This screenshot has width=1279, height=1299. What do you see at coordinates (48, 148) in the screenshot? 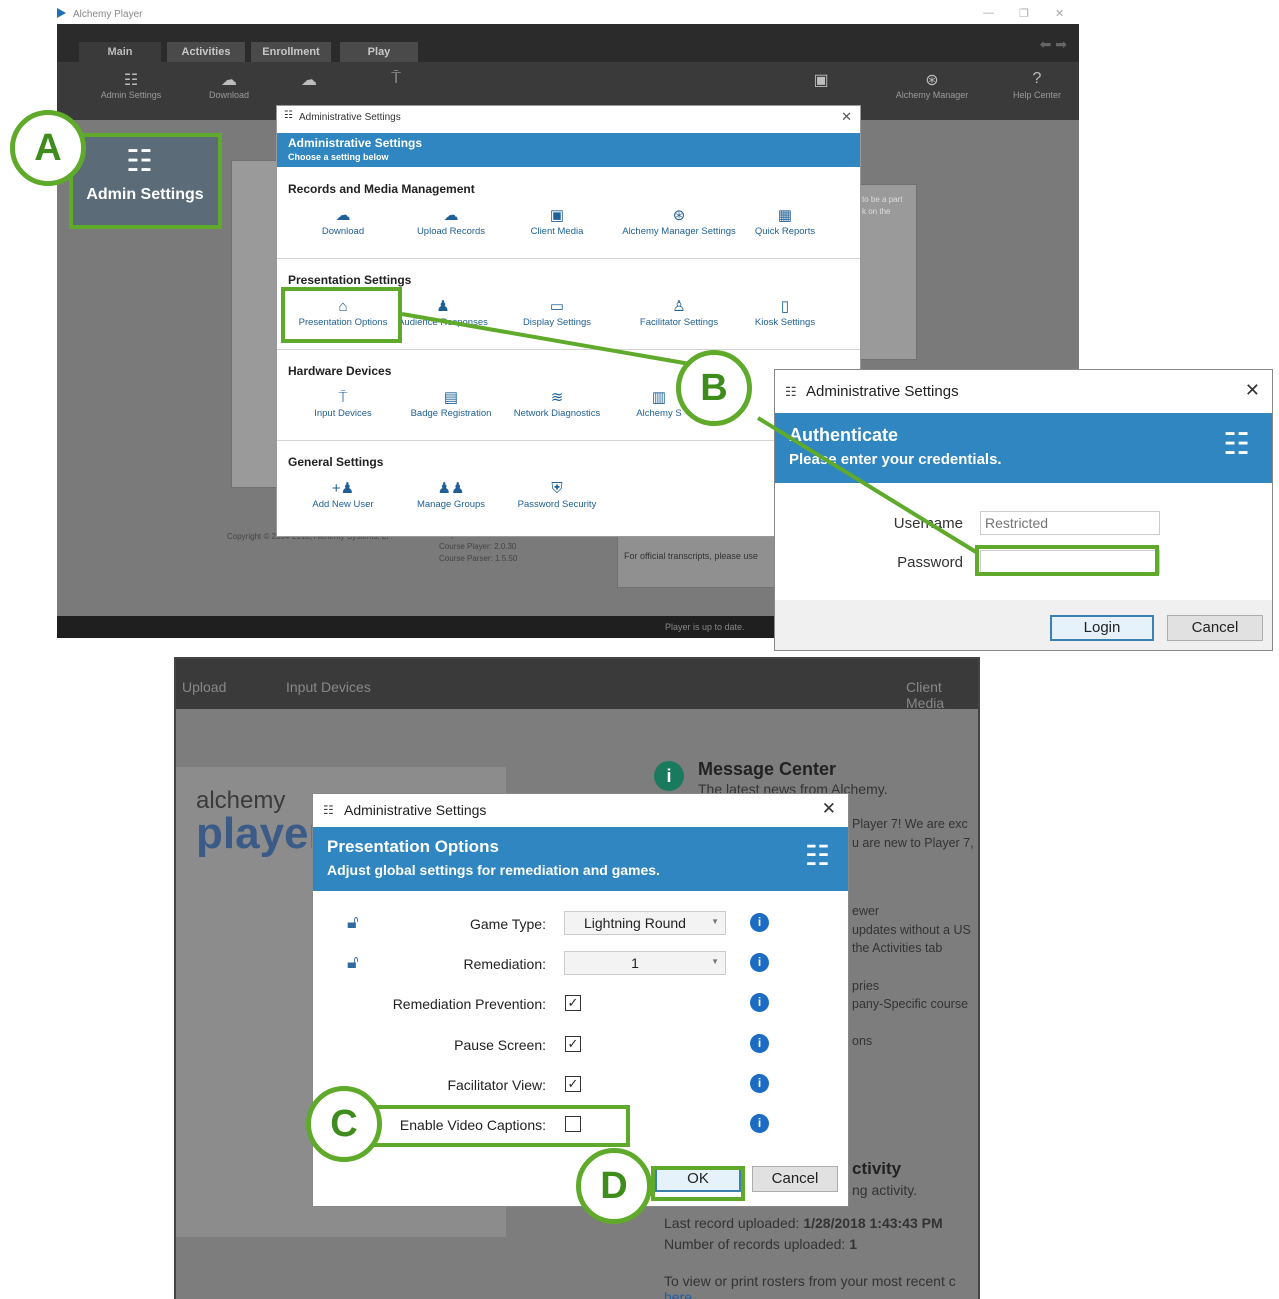
I see `annotation-badge-a: A` at bounding box center [48, 148].